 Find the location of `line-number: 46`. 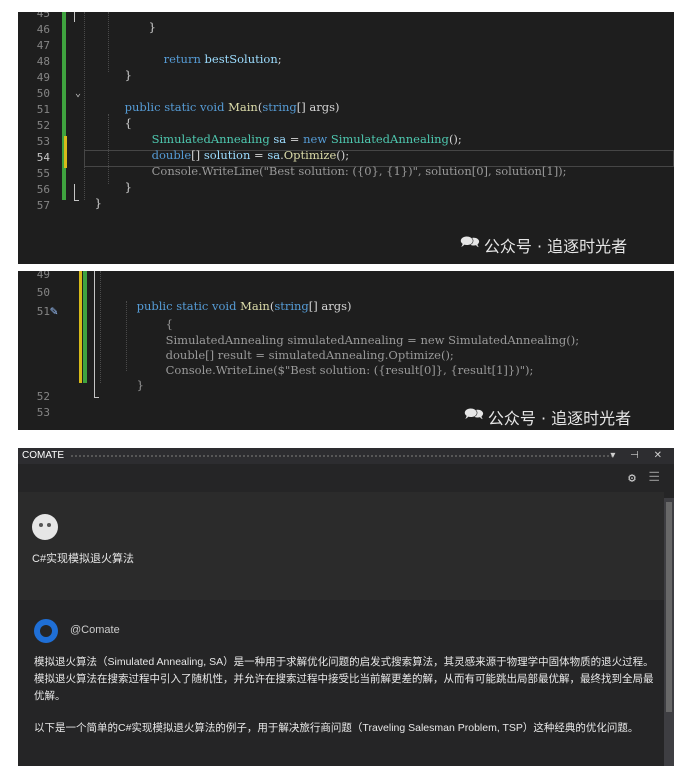

line-number: 46 is located at coordinates (43, 29).